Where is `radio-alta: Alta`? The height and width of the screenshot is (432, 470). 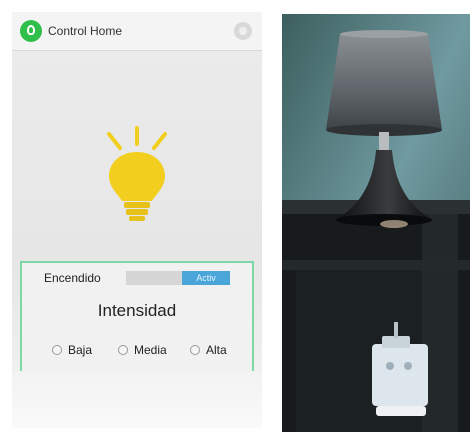
radio-alta: Alta is located at coordinates (208, 350).